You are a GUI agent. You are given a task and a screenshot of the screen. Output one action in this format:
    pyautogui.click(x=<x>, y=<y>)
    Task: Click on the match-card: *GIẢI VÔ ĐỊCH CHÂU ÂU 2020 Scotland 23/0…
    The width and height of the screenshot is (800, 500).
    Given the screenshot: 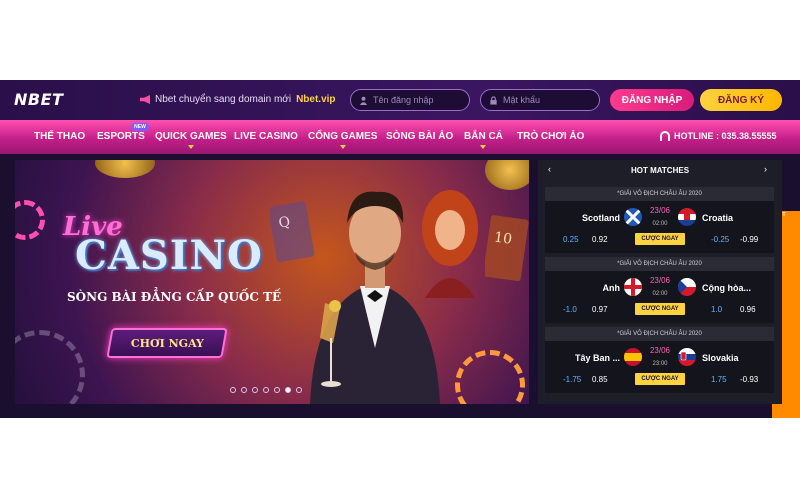 What is the action you would take?
    pyautogui.click(x=659, y=220)
    